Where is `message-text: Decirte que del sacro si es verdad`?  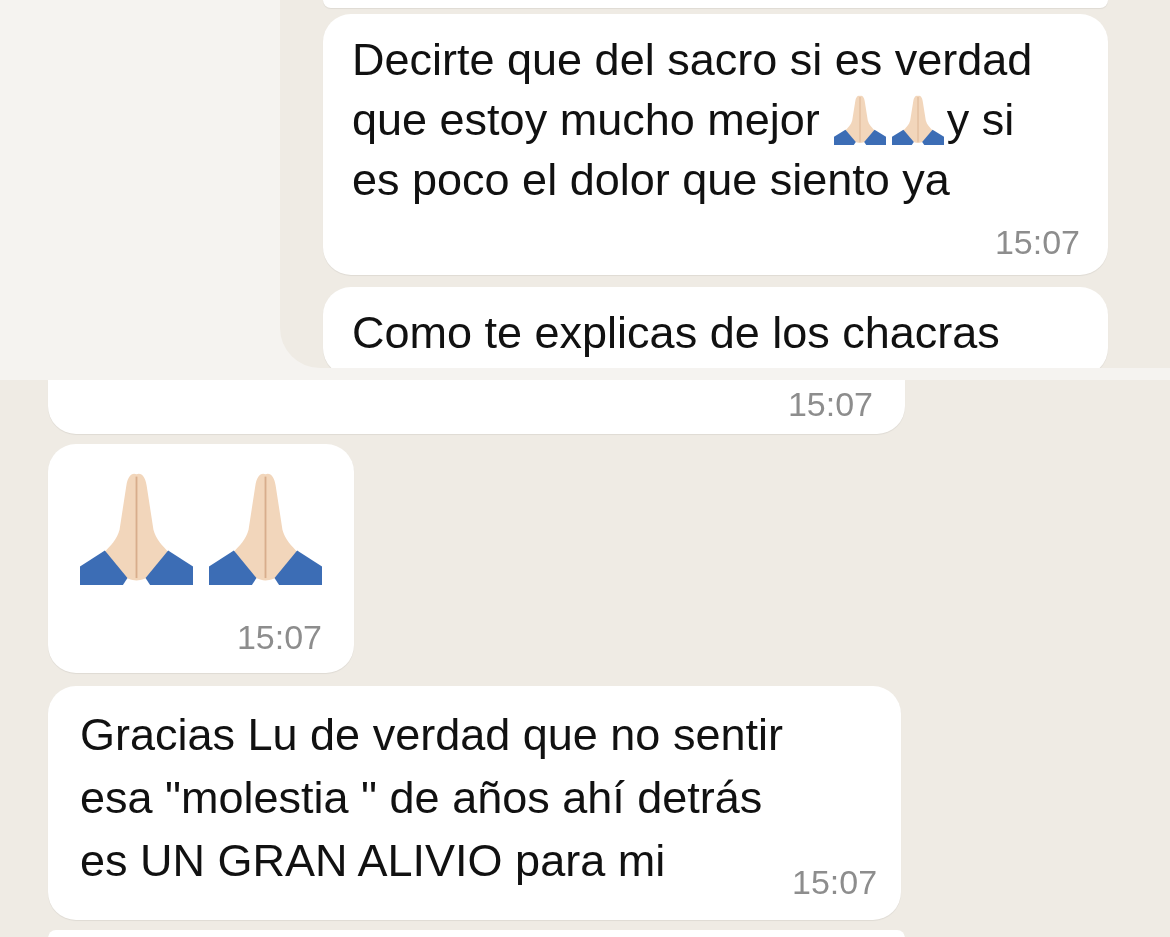 message-text: Decirte que del sacro si es verdad is located at coordinates (692, 60).